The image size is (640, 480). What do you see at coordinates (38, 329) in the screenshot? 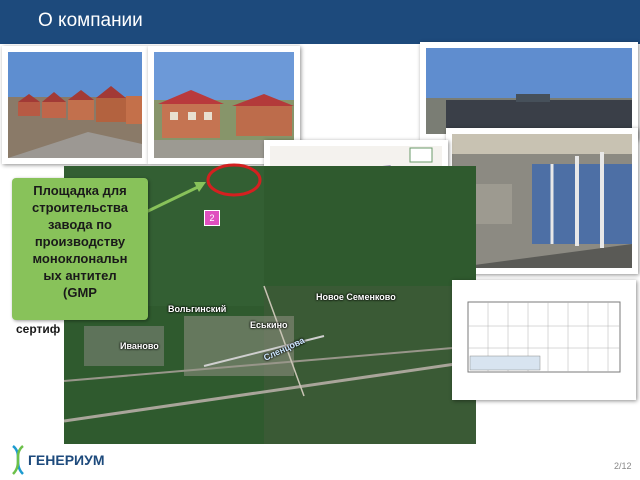
I see `callout-overflow-text: сертиф` at bounding box center [38, 329].